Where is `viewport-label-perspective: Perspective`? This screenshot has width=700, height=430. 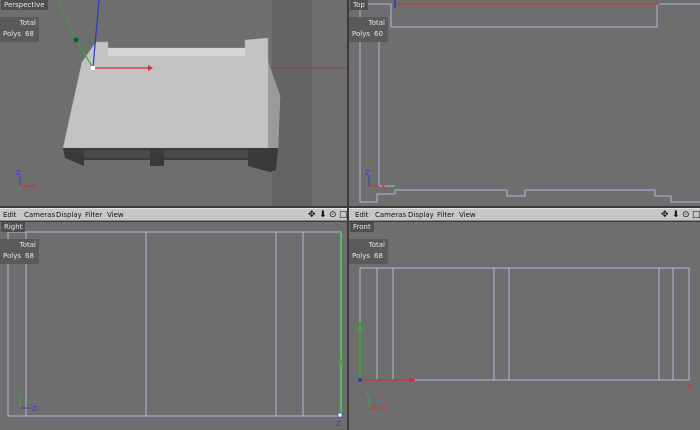
viewport-label-perspective: Perspective is located at coordinates (24, 5).